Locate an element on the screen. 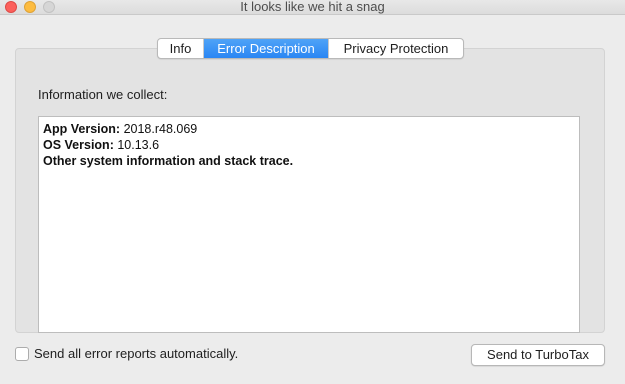  auto-send-option: Send all error reports automatically. is located at coordinates (126, 353).